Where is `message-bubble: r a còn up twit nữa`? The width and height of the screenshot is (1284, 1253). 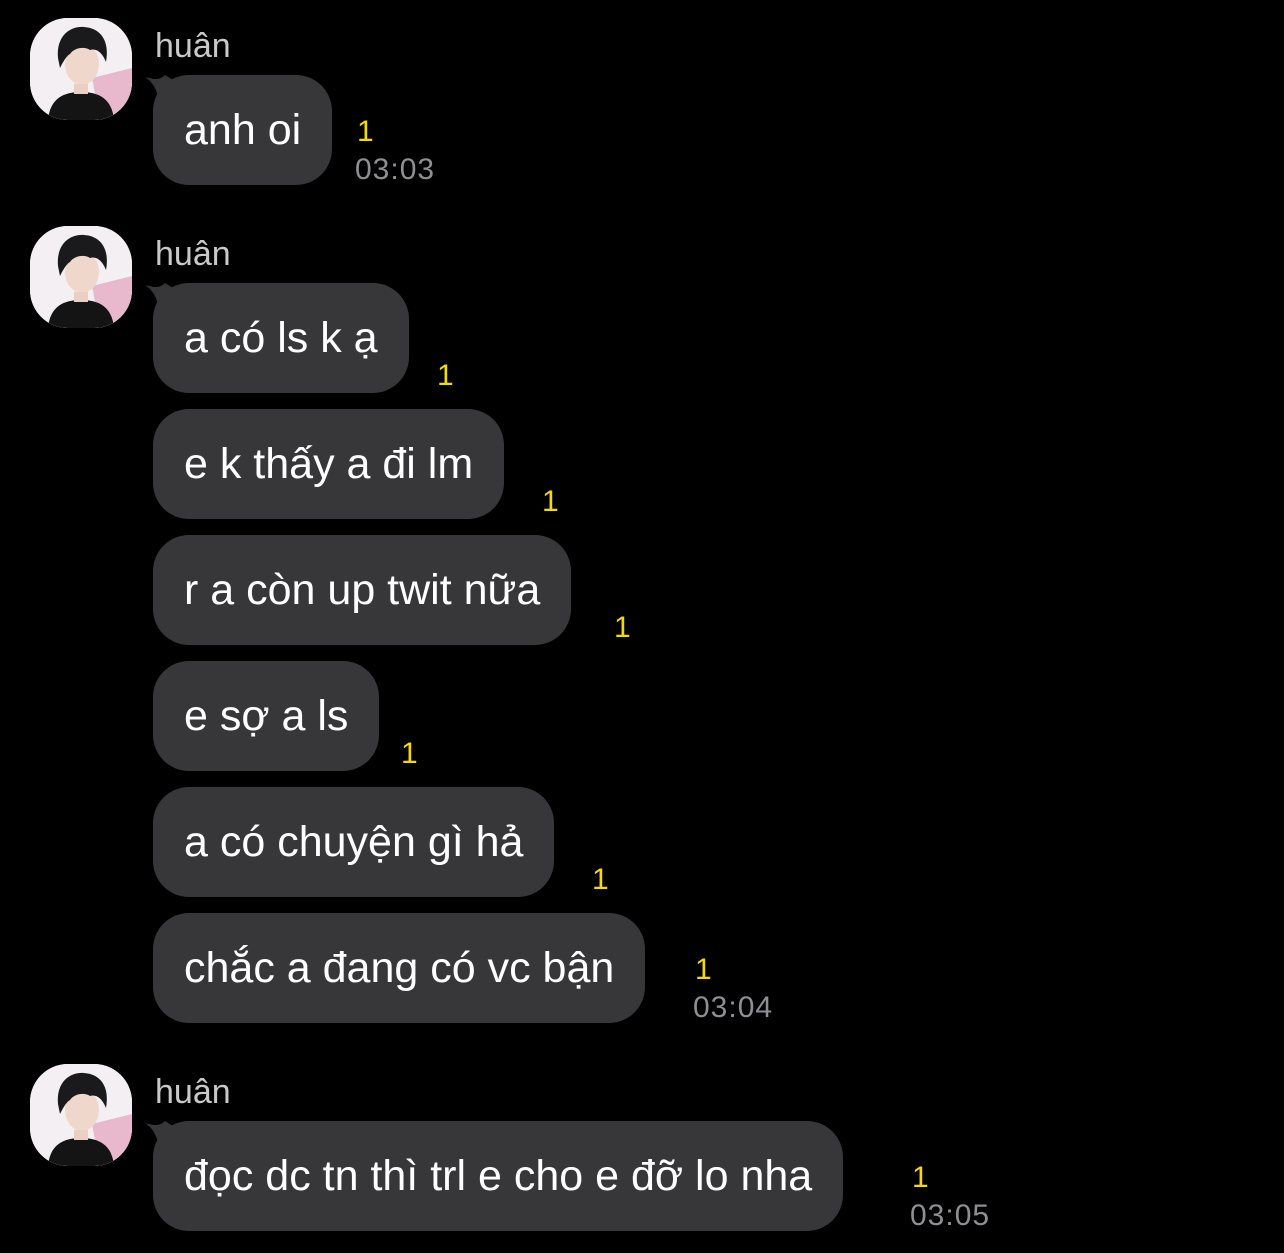 message-bubble: r a còn up twit nữa is located at coordinates (362, 590).